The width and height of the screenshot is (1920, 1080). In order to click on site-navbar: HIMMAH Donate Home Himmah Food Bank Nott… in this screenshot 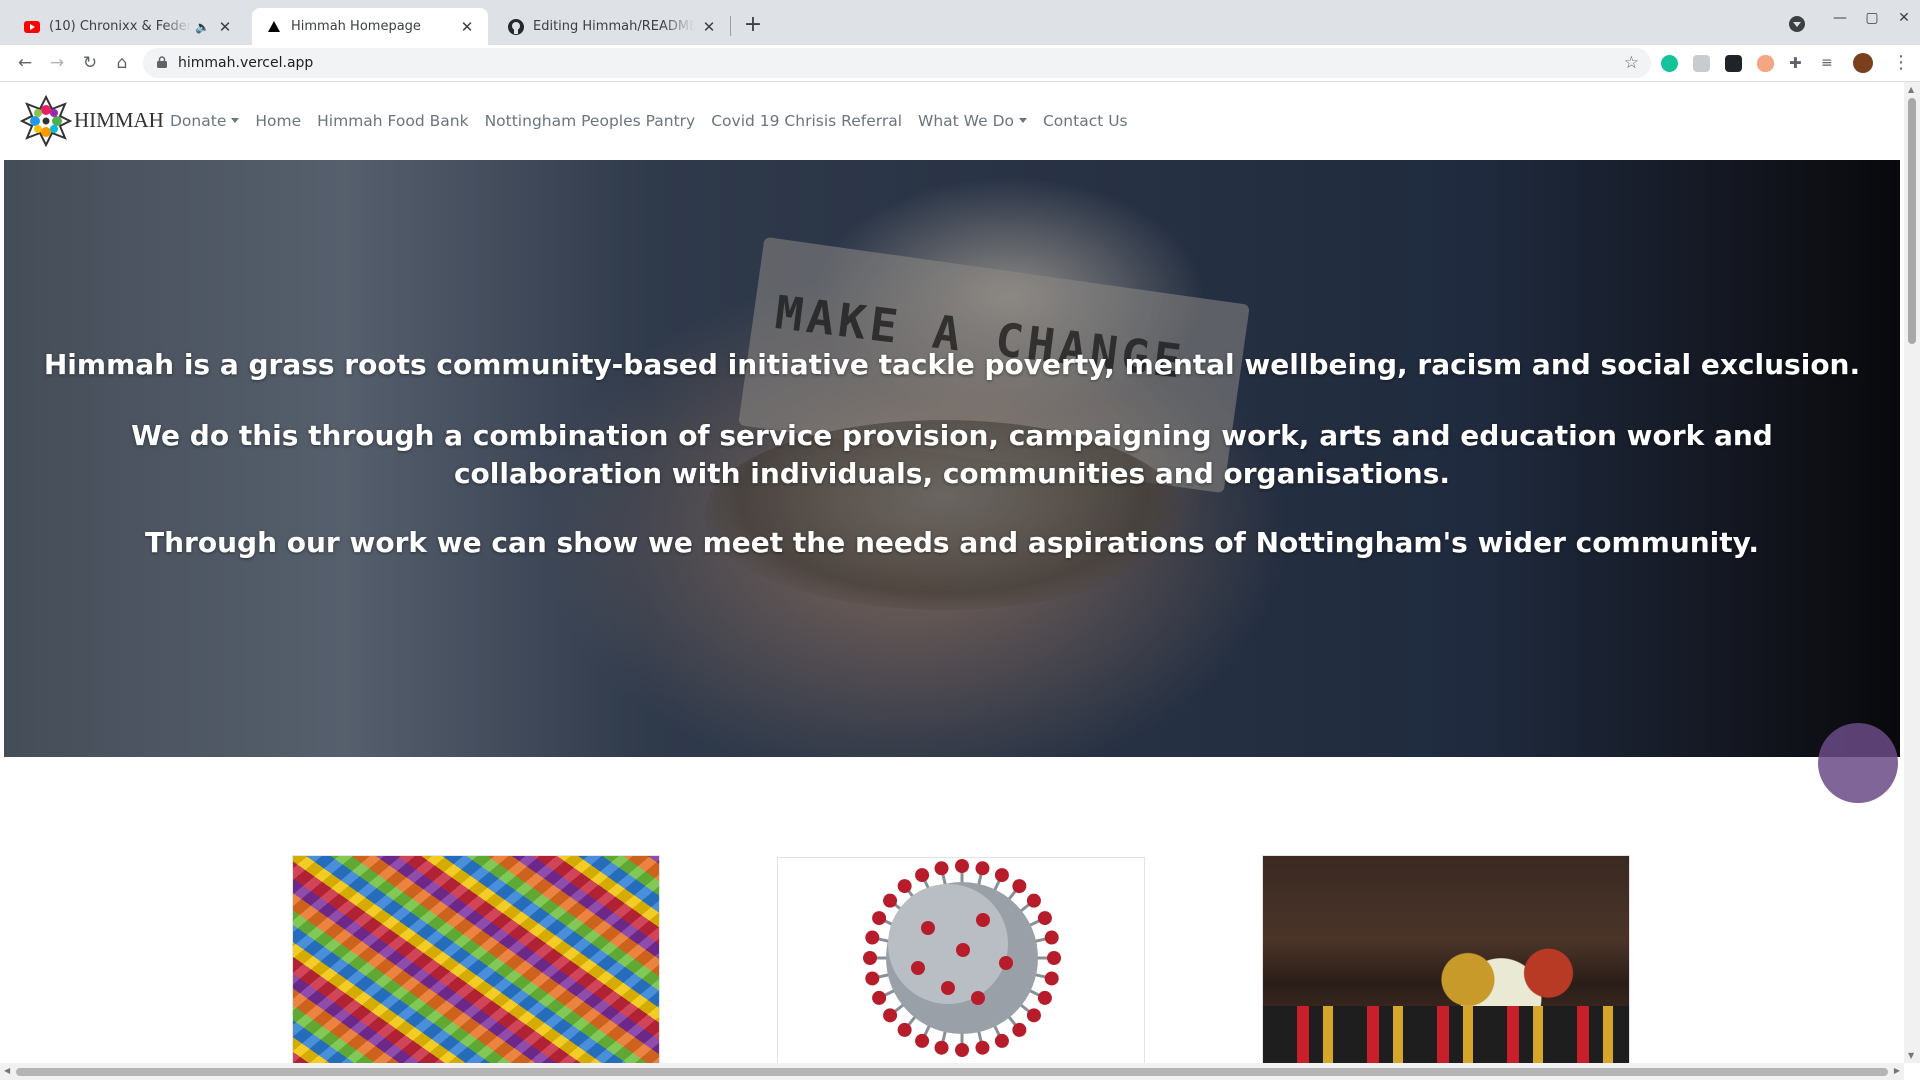, I will do `click(952, 121)`.